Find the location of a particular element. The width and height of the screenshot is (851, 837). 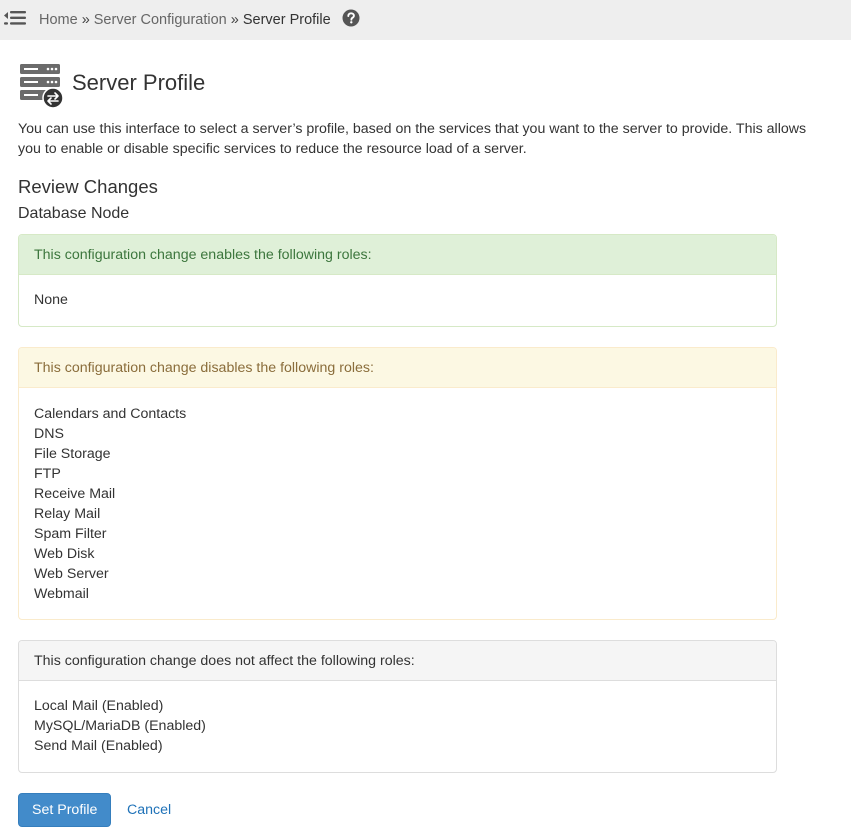

help-icon is located at coordinates (351, 18).